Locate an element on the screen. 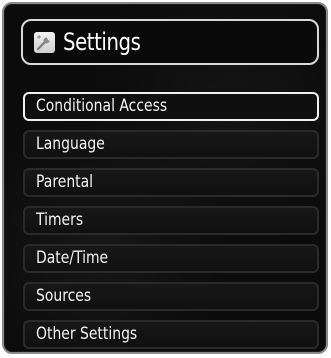 The width and height of the screenshot is (331, 358). menu-item-label: Date/Time is located at coordinates (72, 258).